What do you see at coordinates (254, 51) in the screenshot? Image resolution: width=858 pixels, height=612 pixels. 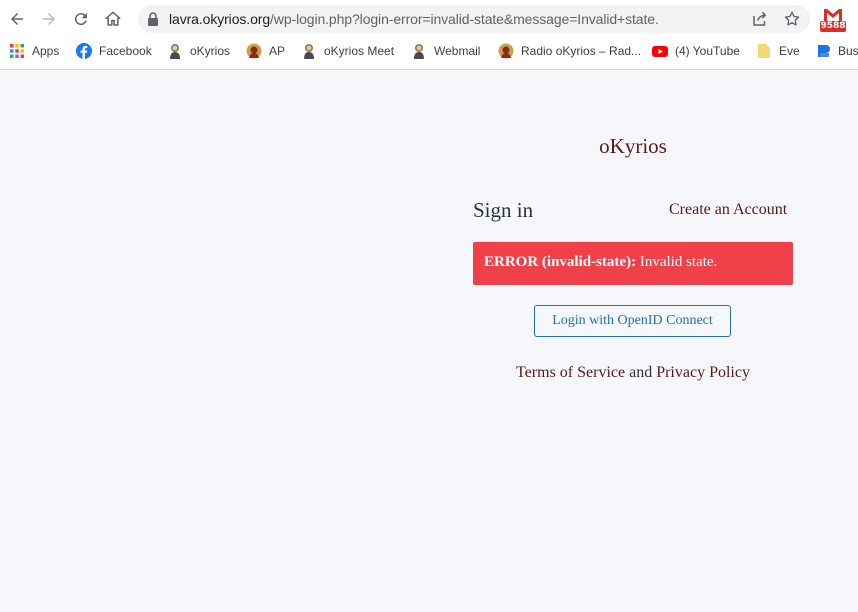 I see `ap-icon` at bounding box center [254, 51].